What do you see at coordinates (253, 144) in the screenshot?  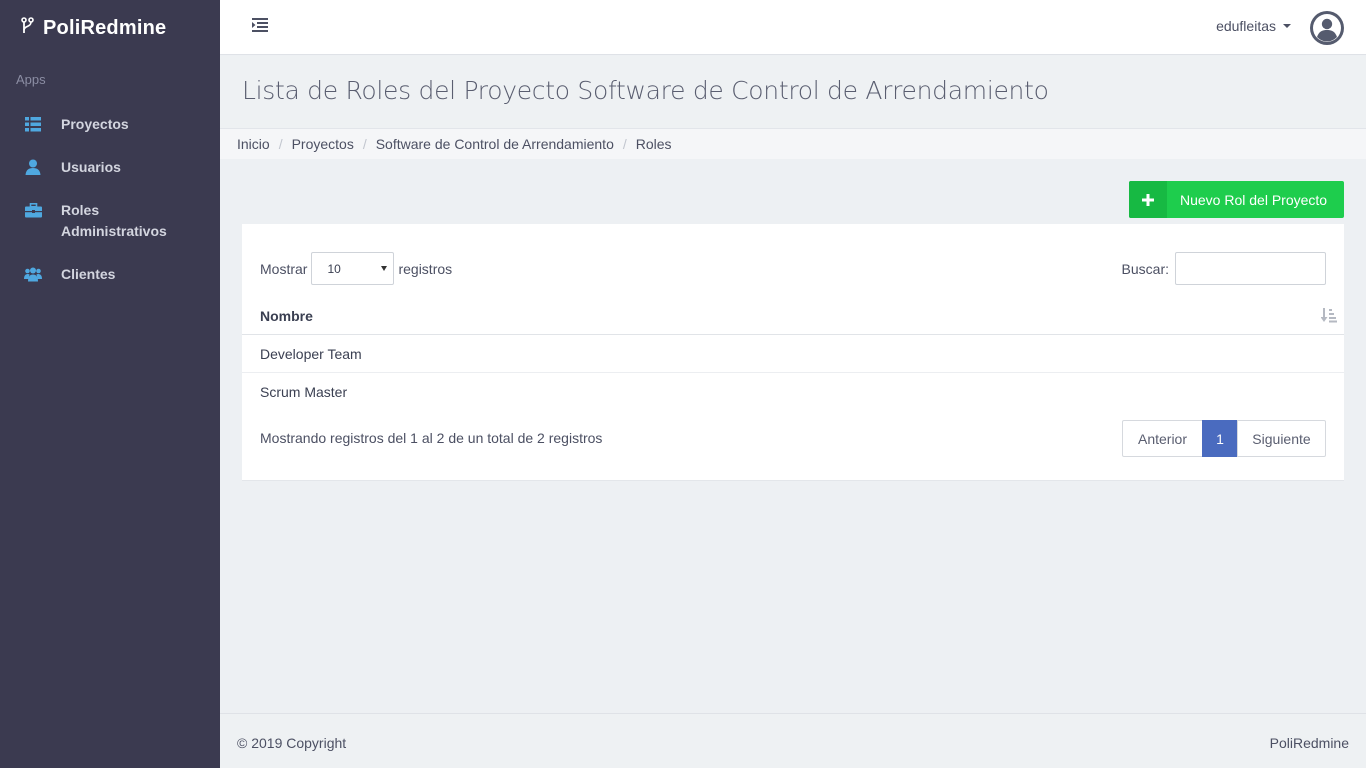 I see `breadcrumb-inicio: Inicio` at bounding box center [253, 144].